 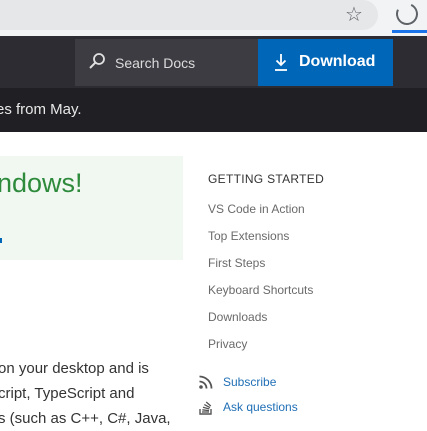 What do you see at coordinates (155, 63) in the screenshot?
I see `search-input: Search Docs` at bounding box center [155, 63].